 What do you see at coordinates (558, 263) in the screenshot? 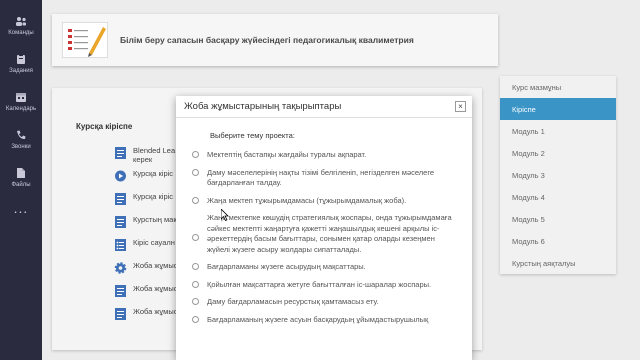
I see `menu-item-course-end: Курстың аяқталуы` at bounding box center [558, 263].